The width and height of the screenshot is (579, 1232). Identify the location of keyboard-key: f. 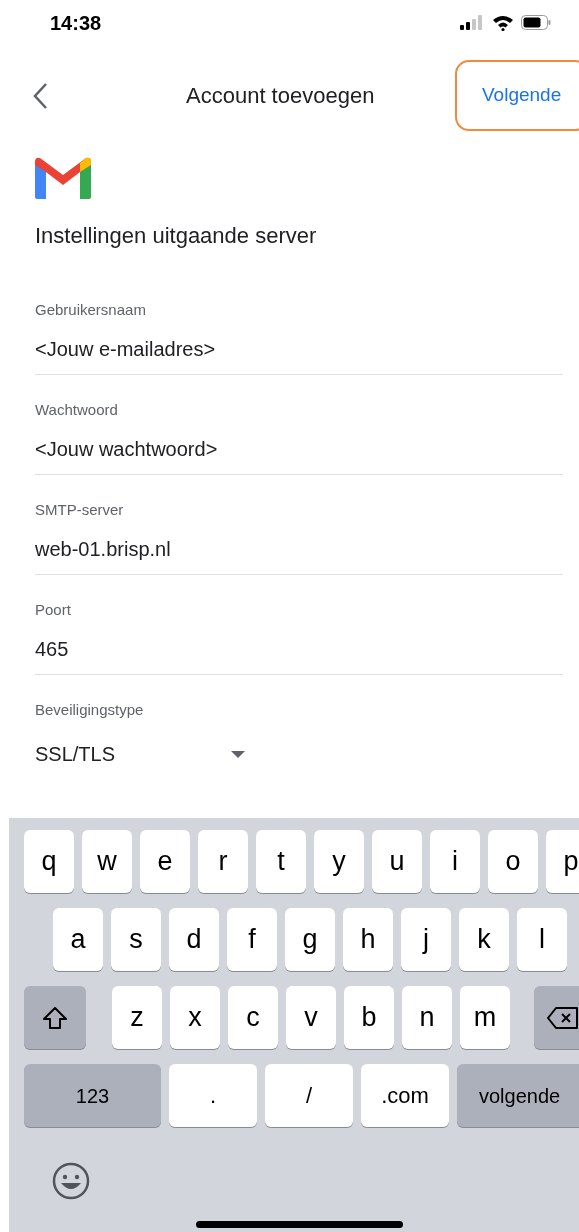
(252, 939).